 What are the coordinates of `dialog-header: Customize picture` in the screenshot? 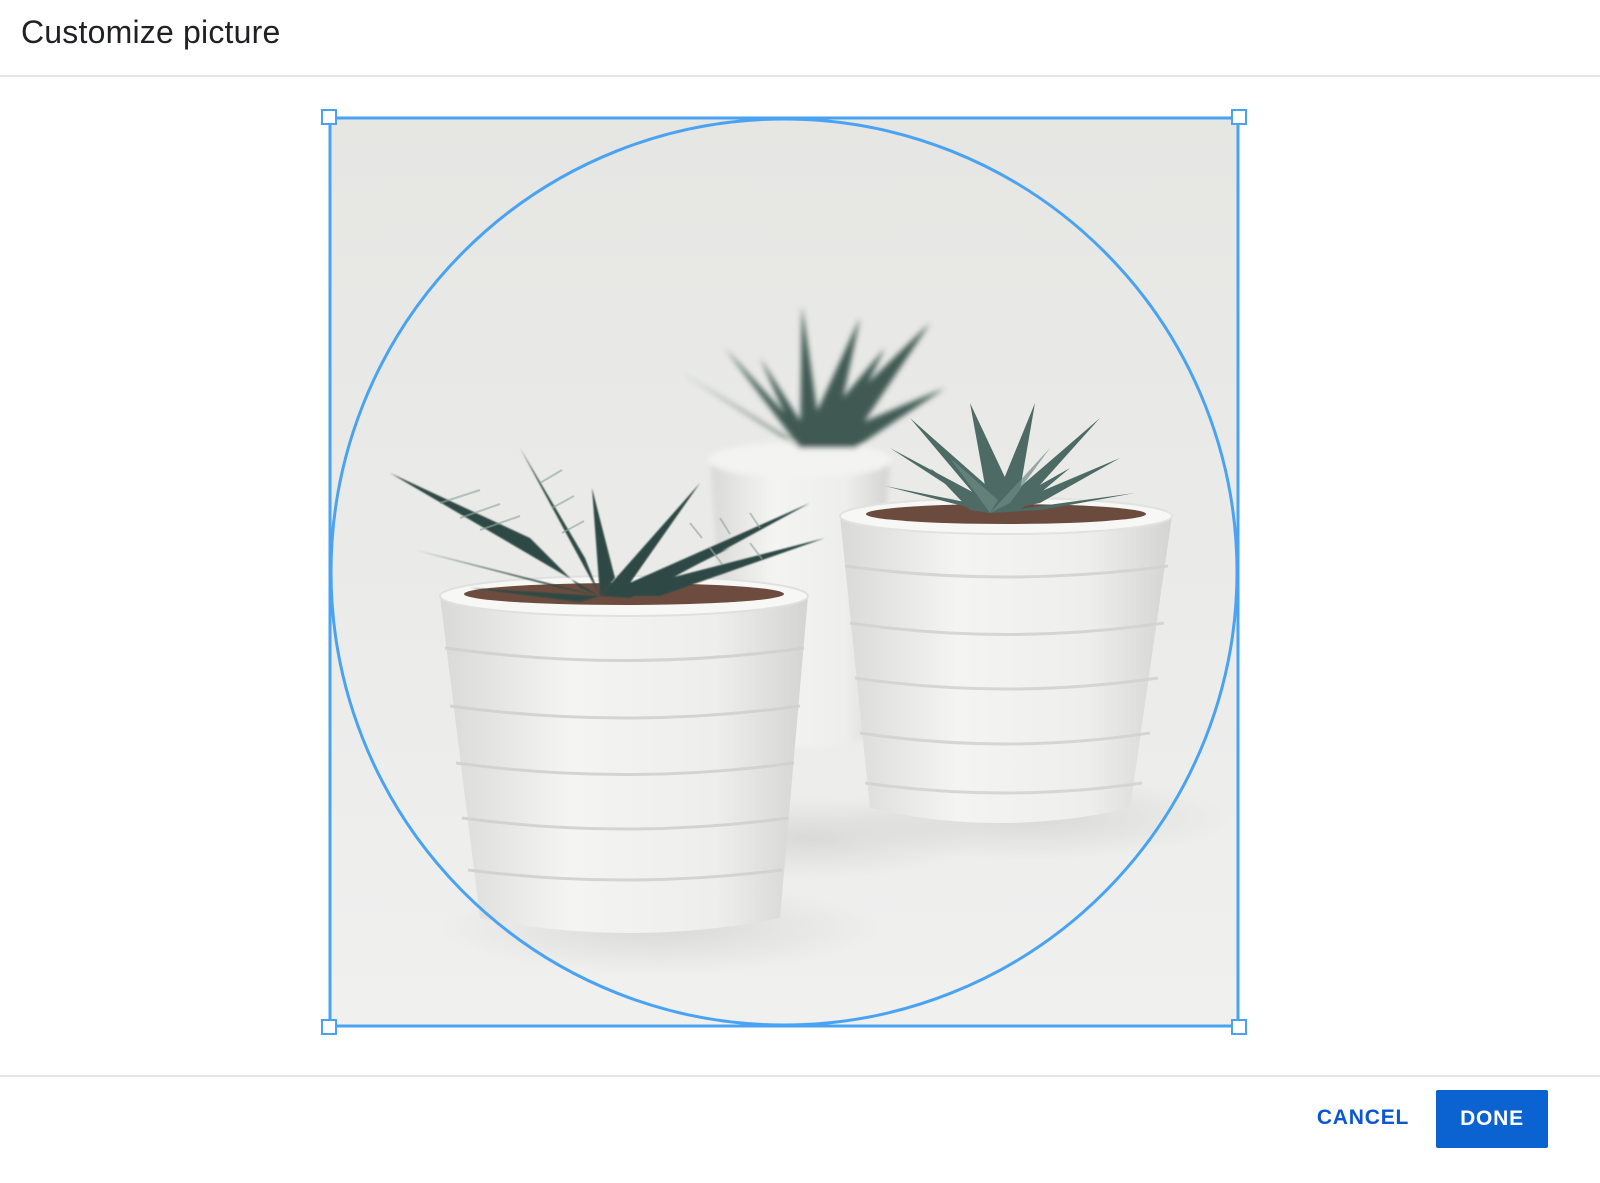 It's located at (800, 38).